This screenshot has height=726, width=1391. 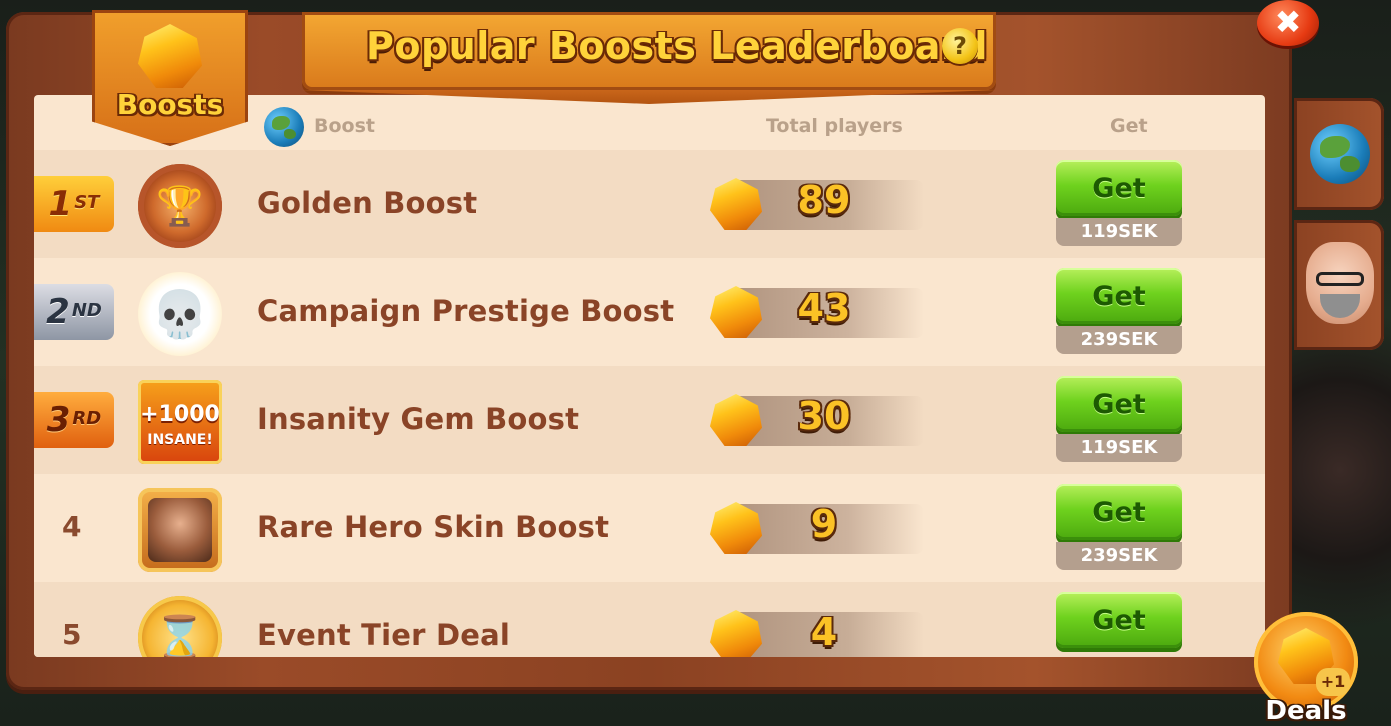 I want to click on table-row: 1 ST 🏆 Golden Boost 89 Get 119SEK, so click(x=649, y=204).